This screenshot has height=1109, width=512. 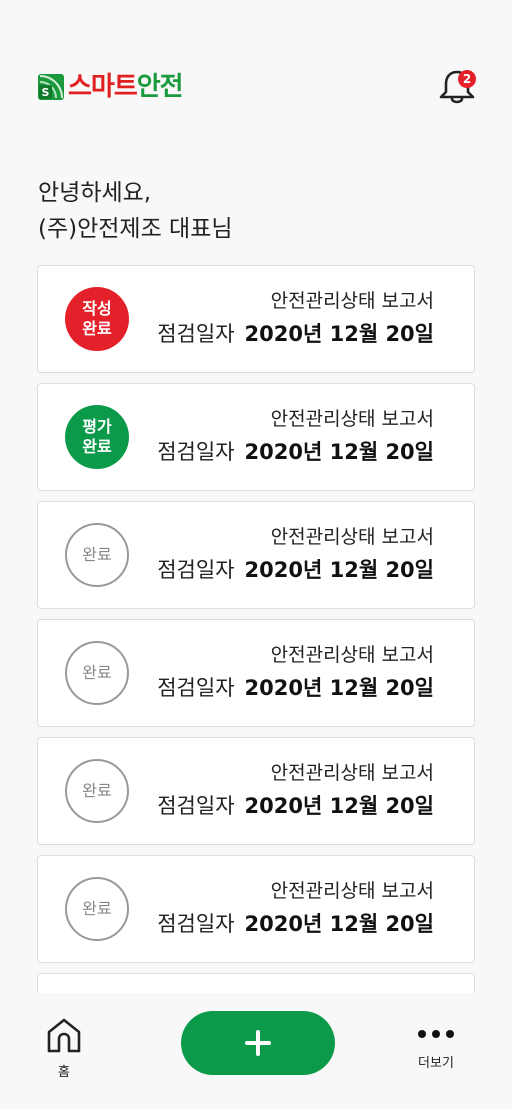 I want to click on status-text: 작성 완료, so click(x=96, y=319).